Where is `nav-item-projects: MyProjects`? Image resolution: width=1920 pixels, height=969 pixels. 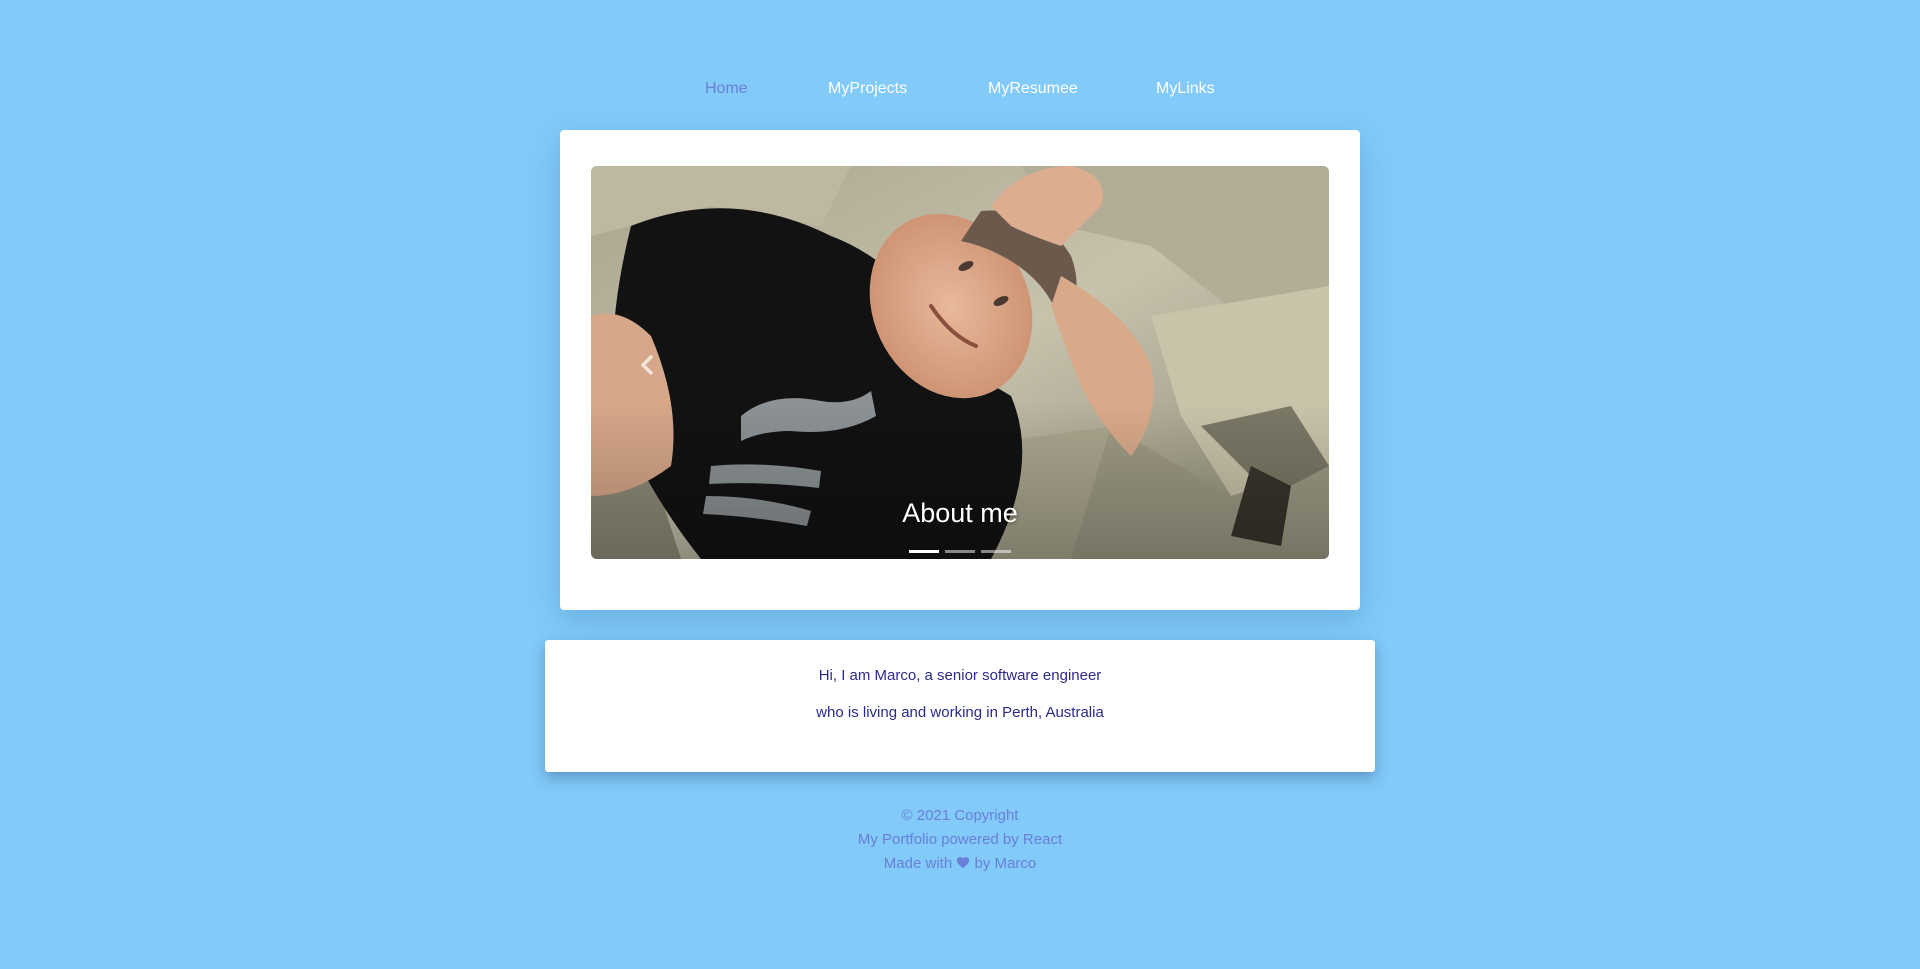
nav-item-projects: MyProjects is located at coordinates (867, 89).